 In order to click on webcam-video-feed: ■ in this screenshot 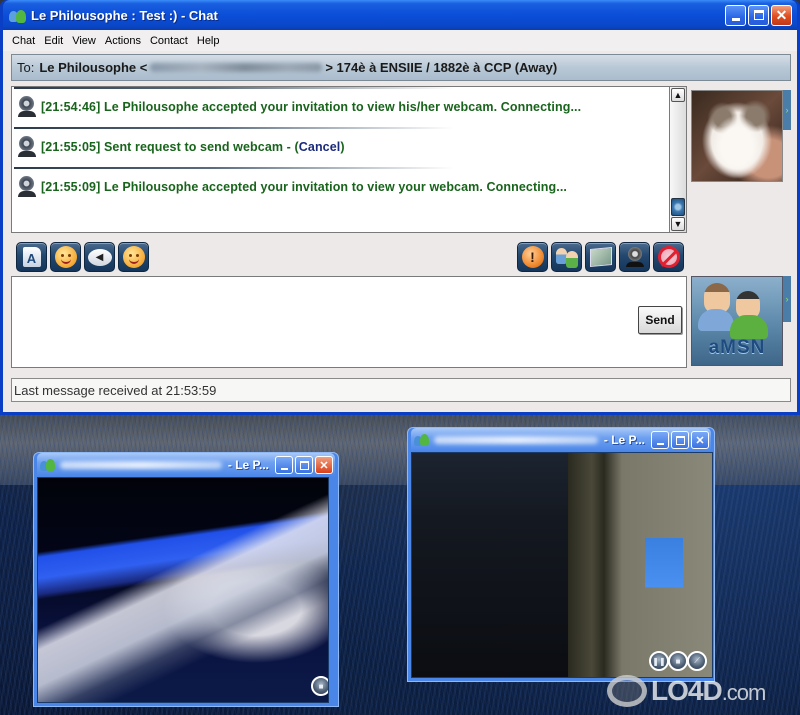, I will do `click(183, 590)`.